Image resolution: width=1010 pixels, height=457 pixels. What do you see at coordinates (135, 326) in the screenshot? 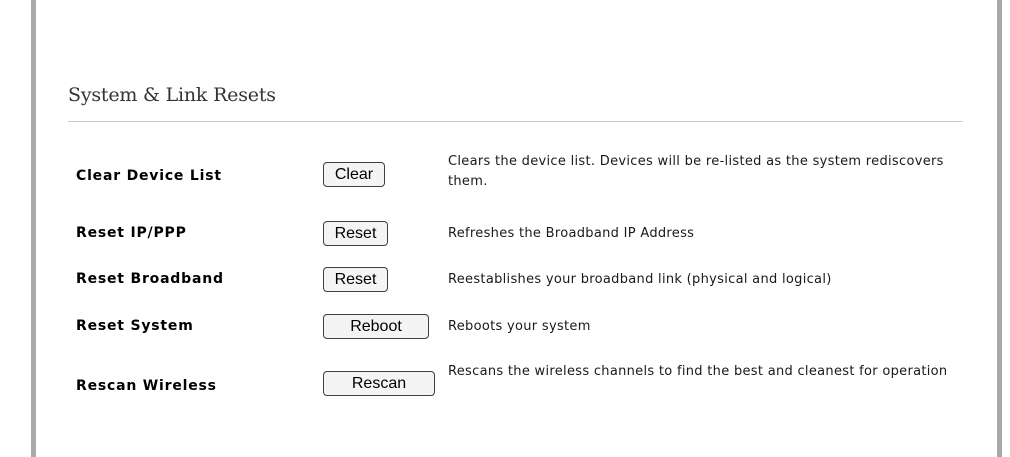
I see `reset-system-label: Reset System` at bounding box center [135, 326].